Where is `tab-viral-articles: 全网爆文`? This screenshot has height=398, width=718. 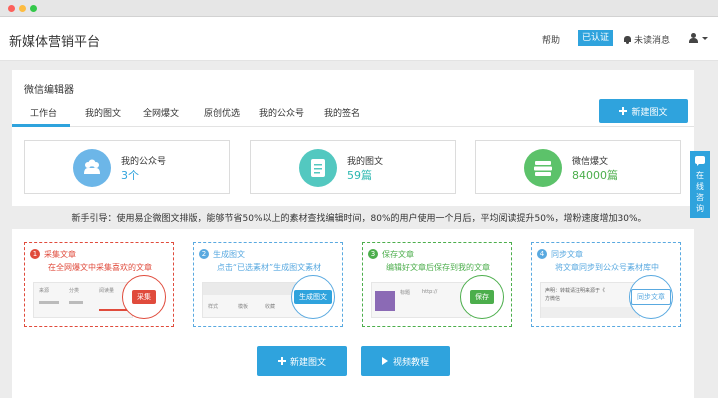
tab-viral-articles: 全网爆文 is located at coordinates (161, 112).